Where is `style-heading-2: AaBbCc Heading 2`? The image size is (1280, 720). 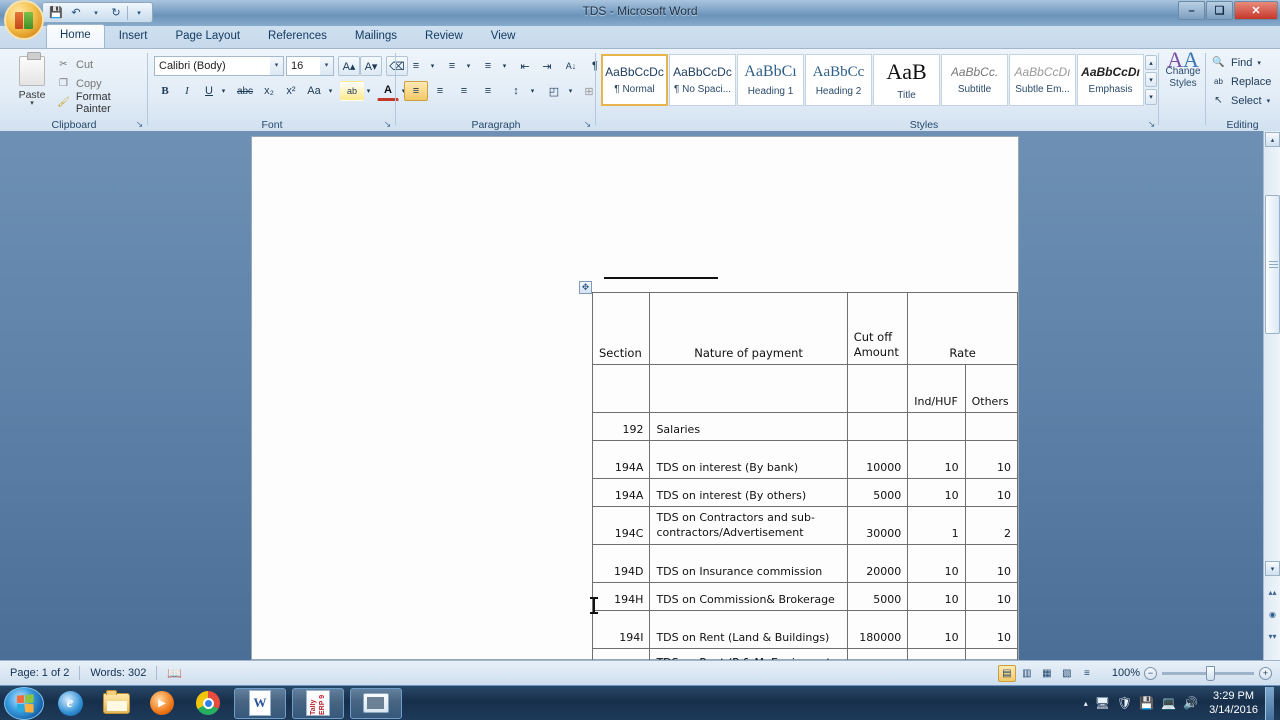 style-heading-2: AaBbCc Heading 2 is located at coordinates (838, 80).